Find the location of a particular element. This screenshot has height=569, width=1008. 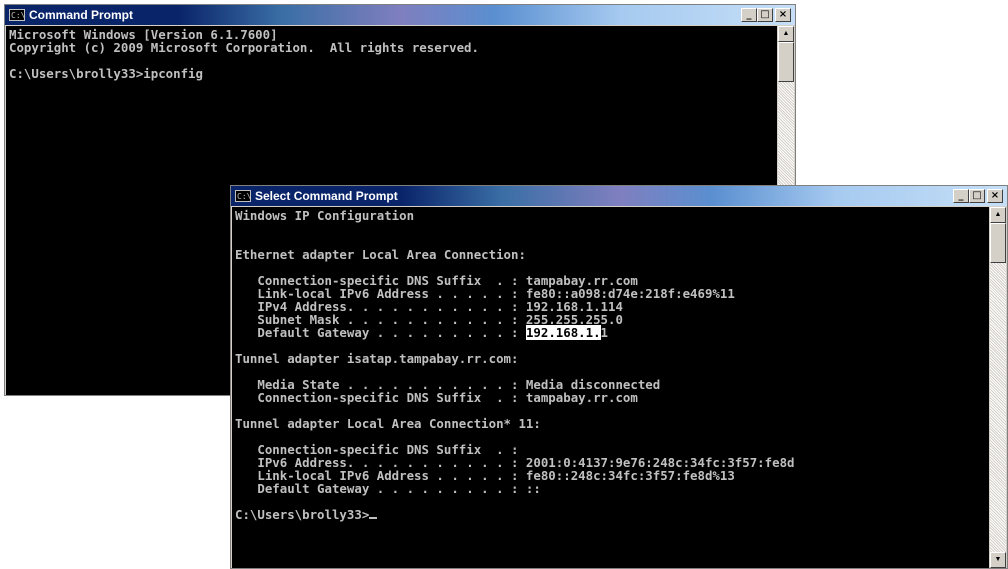

text-cursor is located at coordinates (373, 518).